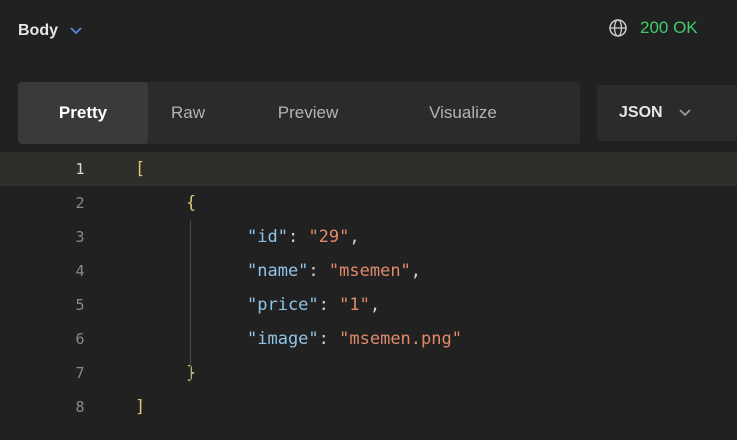  I want to click on status-code: 200 OK, so click(669, 27).